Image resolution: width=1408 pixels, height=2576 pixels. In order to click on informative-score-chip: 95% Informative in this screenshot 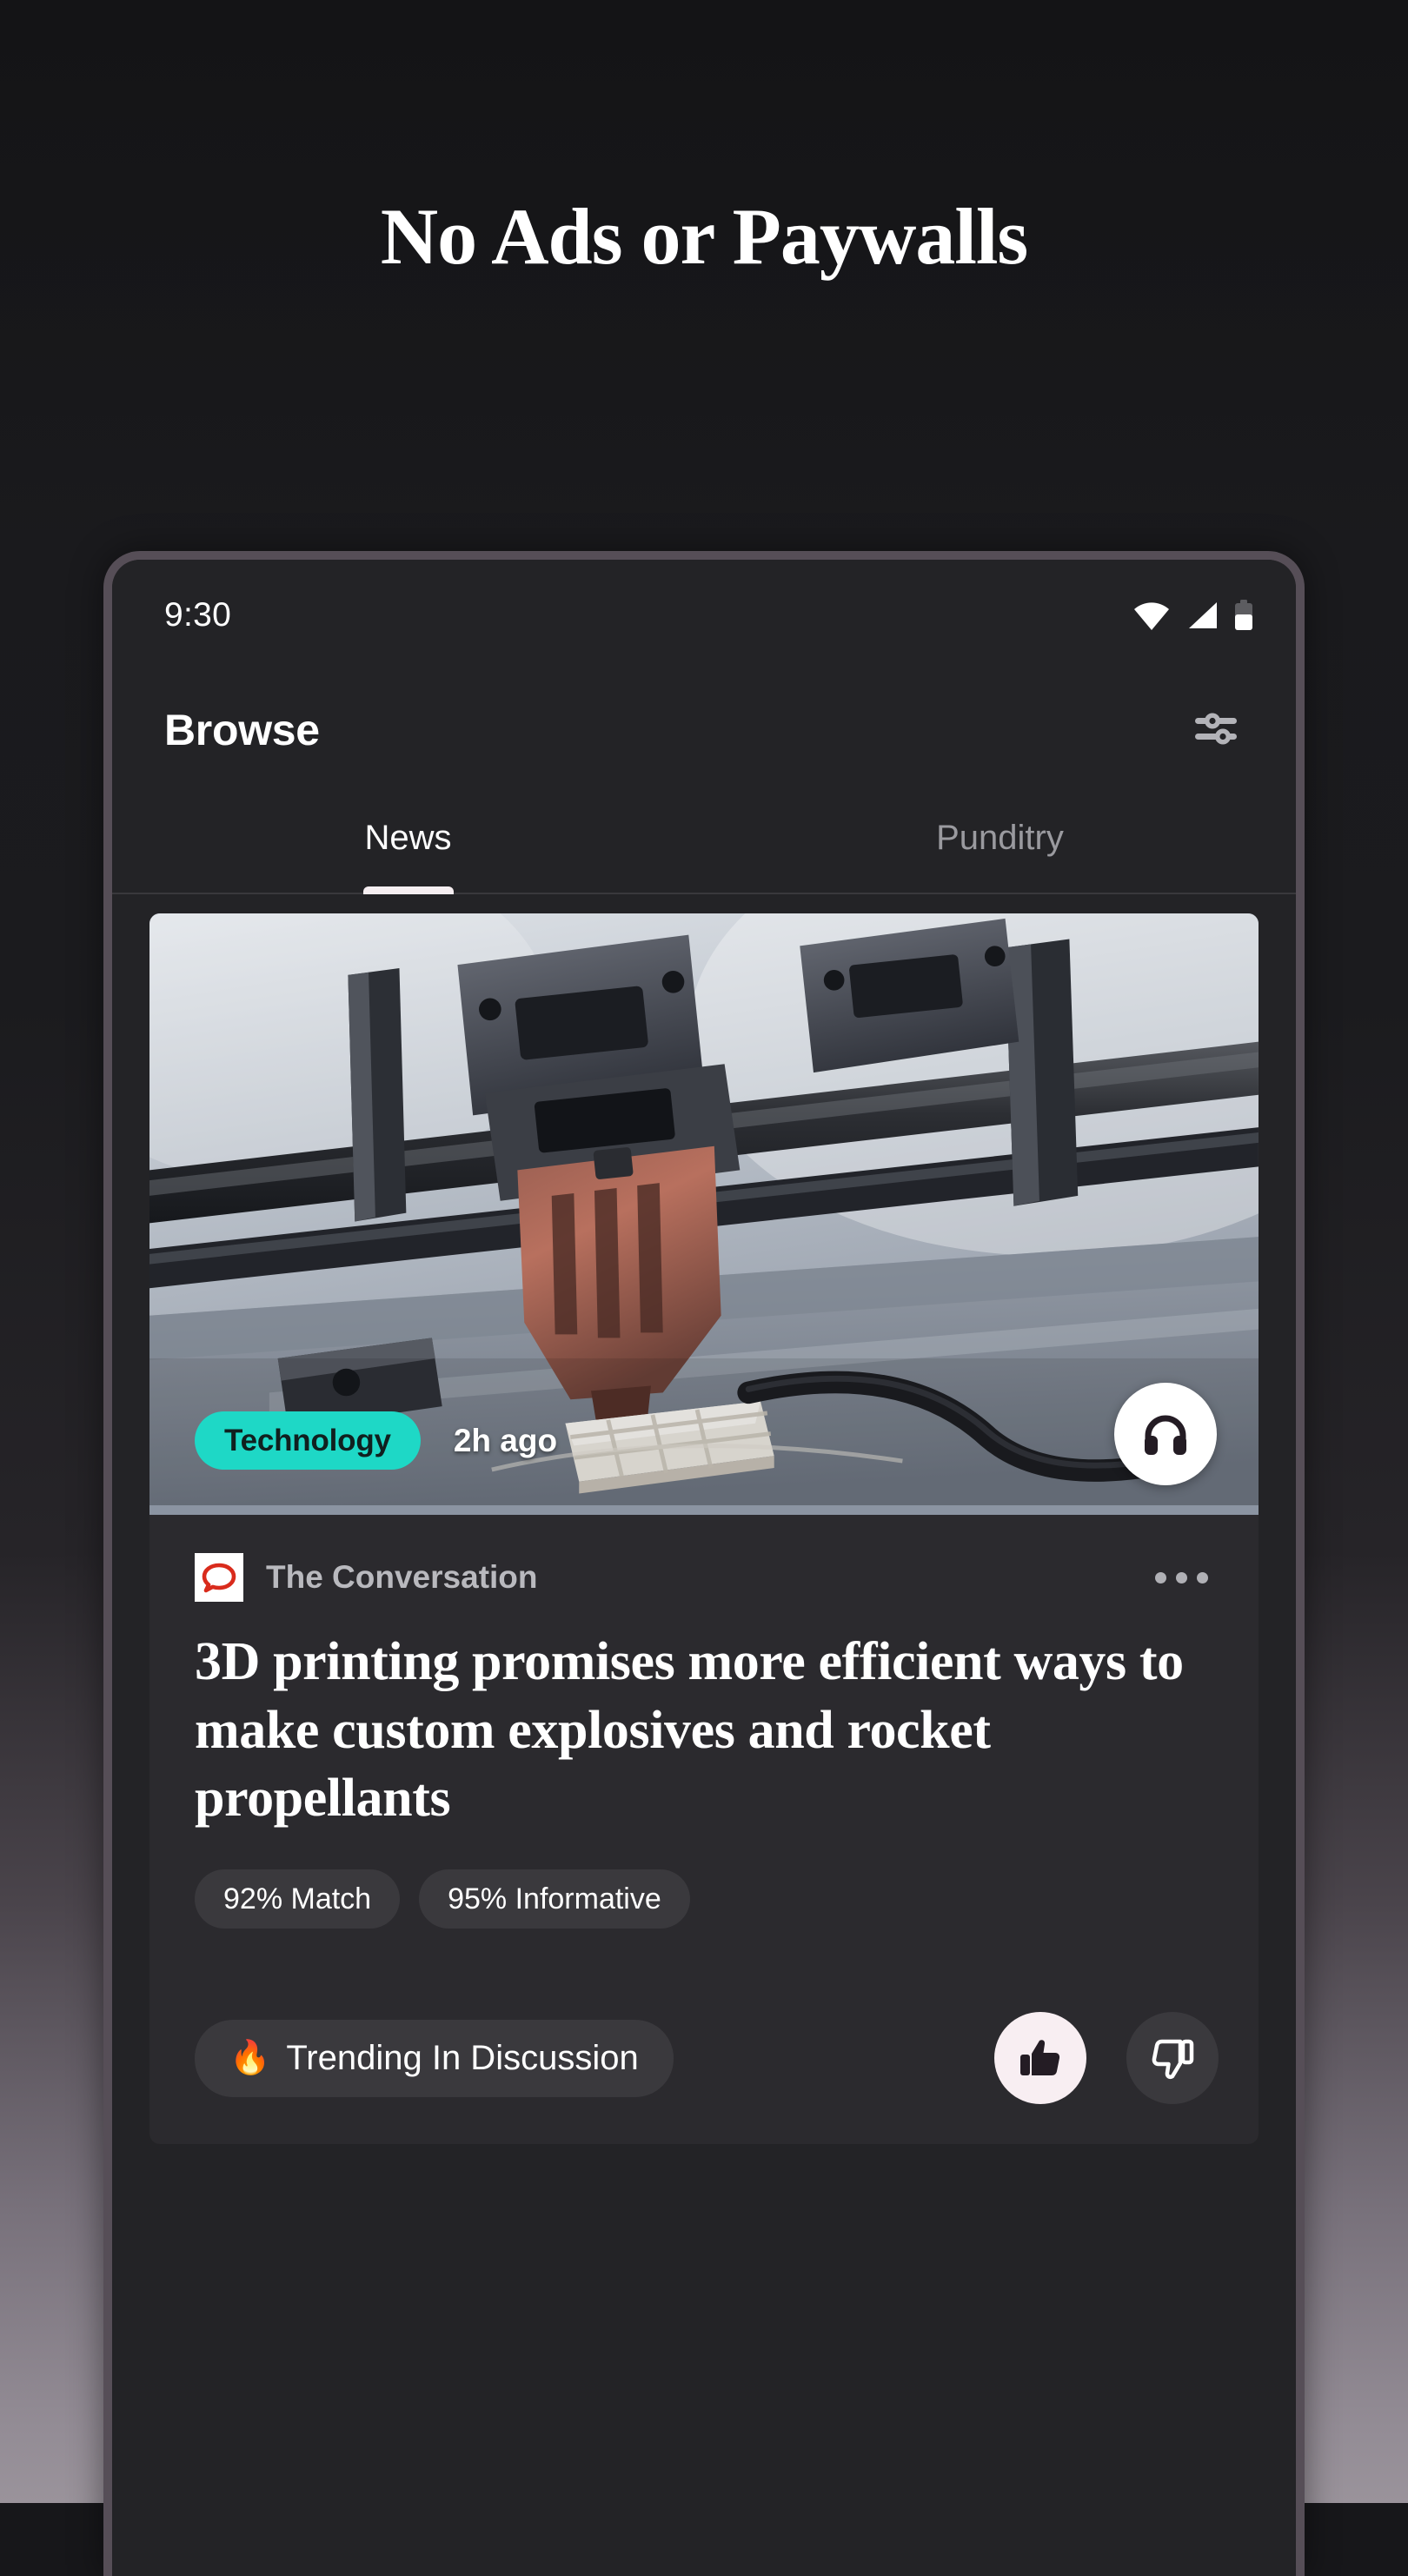, I will do `click(554, 1899)`.